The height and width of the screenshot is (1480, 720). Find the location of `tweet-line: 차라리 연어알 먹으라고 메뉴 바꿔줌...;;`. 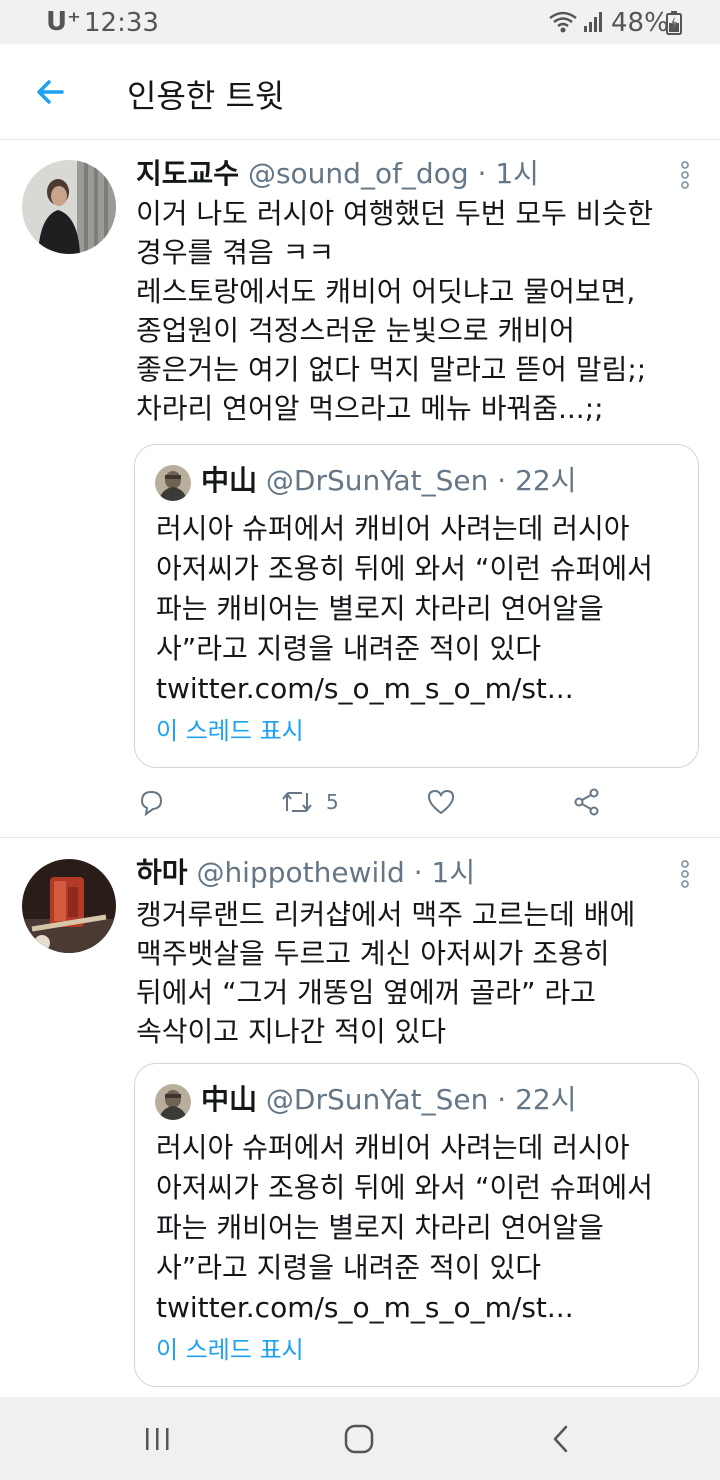

tweet-line: 차라리 연어알 먹으라고 메뉴 바꿔줌...;; is located at coordinates (370, 408).